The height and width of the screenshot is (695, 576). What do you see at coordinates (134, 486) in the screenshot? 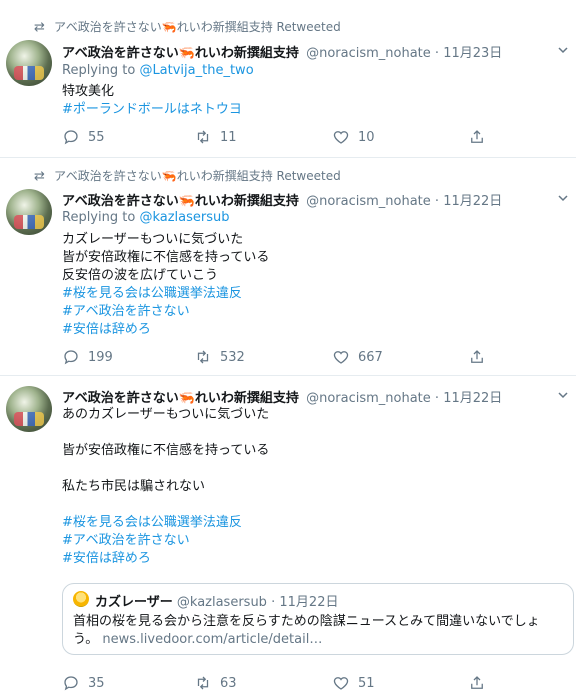
I see `tweet-text-line: 私たち市民は騙されない` at bounding box center [134, 486].